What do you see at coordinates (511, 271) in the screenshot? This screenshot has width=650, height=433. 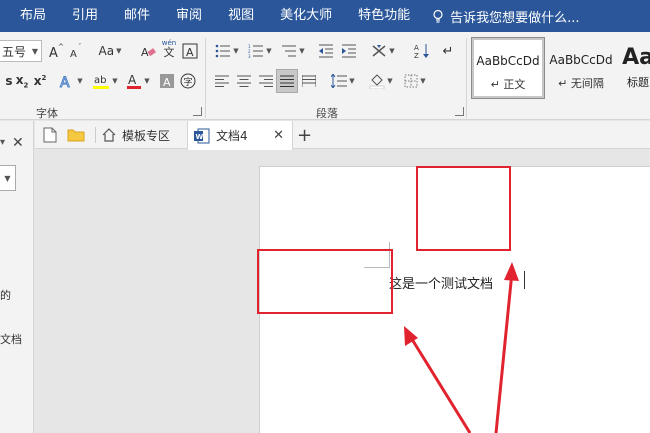 I see `annotation-arrowhead-right` at bounding box center [511, 271].